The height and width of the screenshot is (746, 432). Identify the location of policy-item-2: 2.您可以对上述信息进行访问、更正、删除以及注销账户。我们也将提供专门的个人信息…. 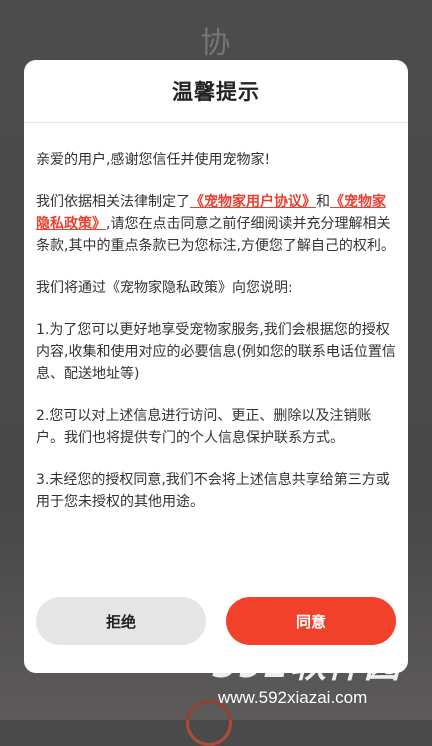
(204, 427).